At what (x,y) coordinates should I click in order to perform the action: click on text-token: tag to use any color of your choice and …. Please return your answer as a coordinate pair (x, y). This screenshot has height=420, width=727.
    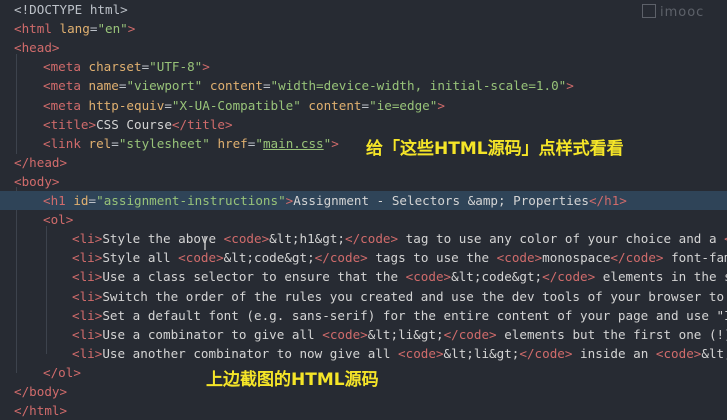
    Looking at the image, I should click on (561, 239).